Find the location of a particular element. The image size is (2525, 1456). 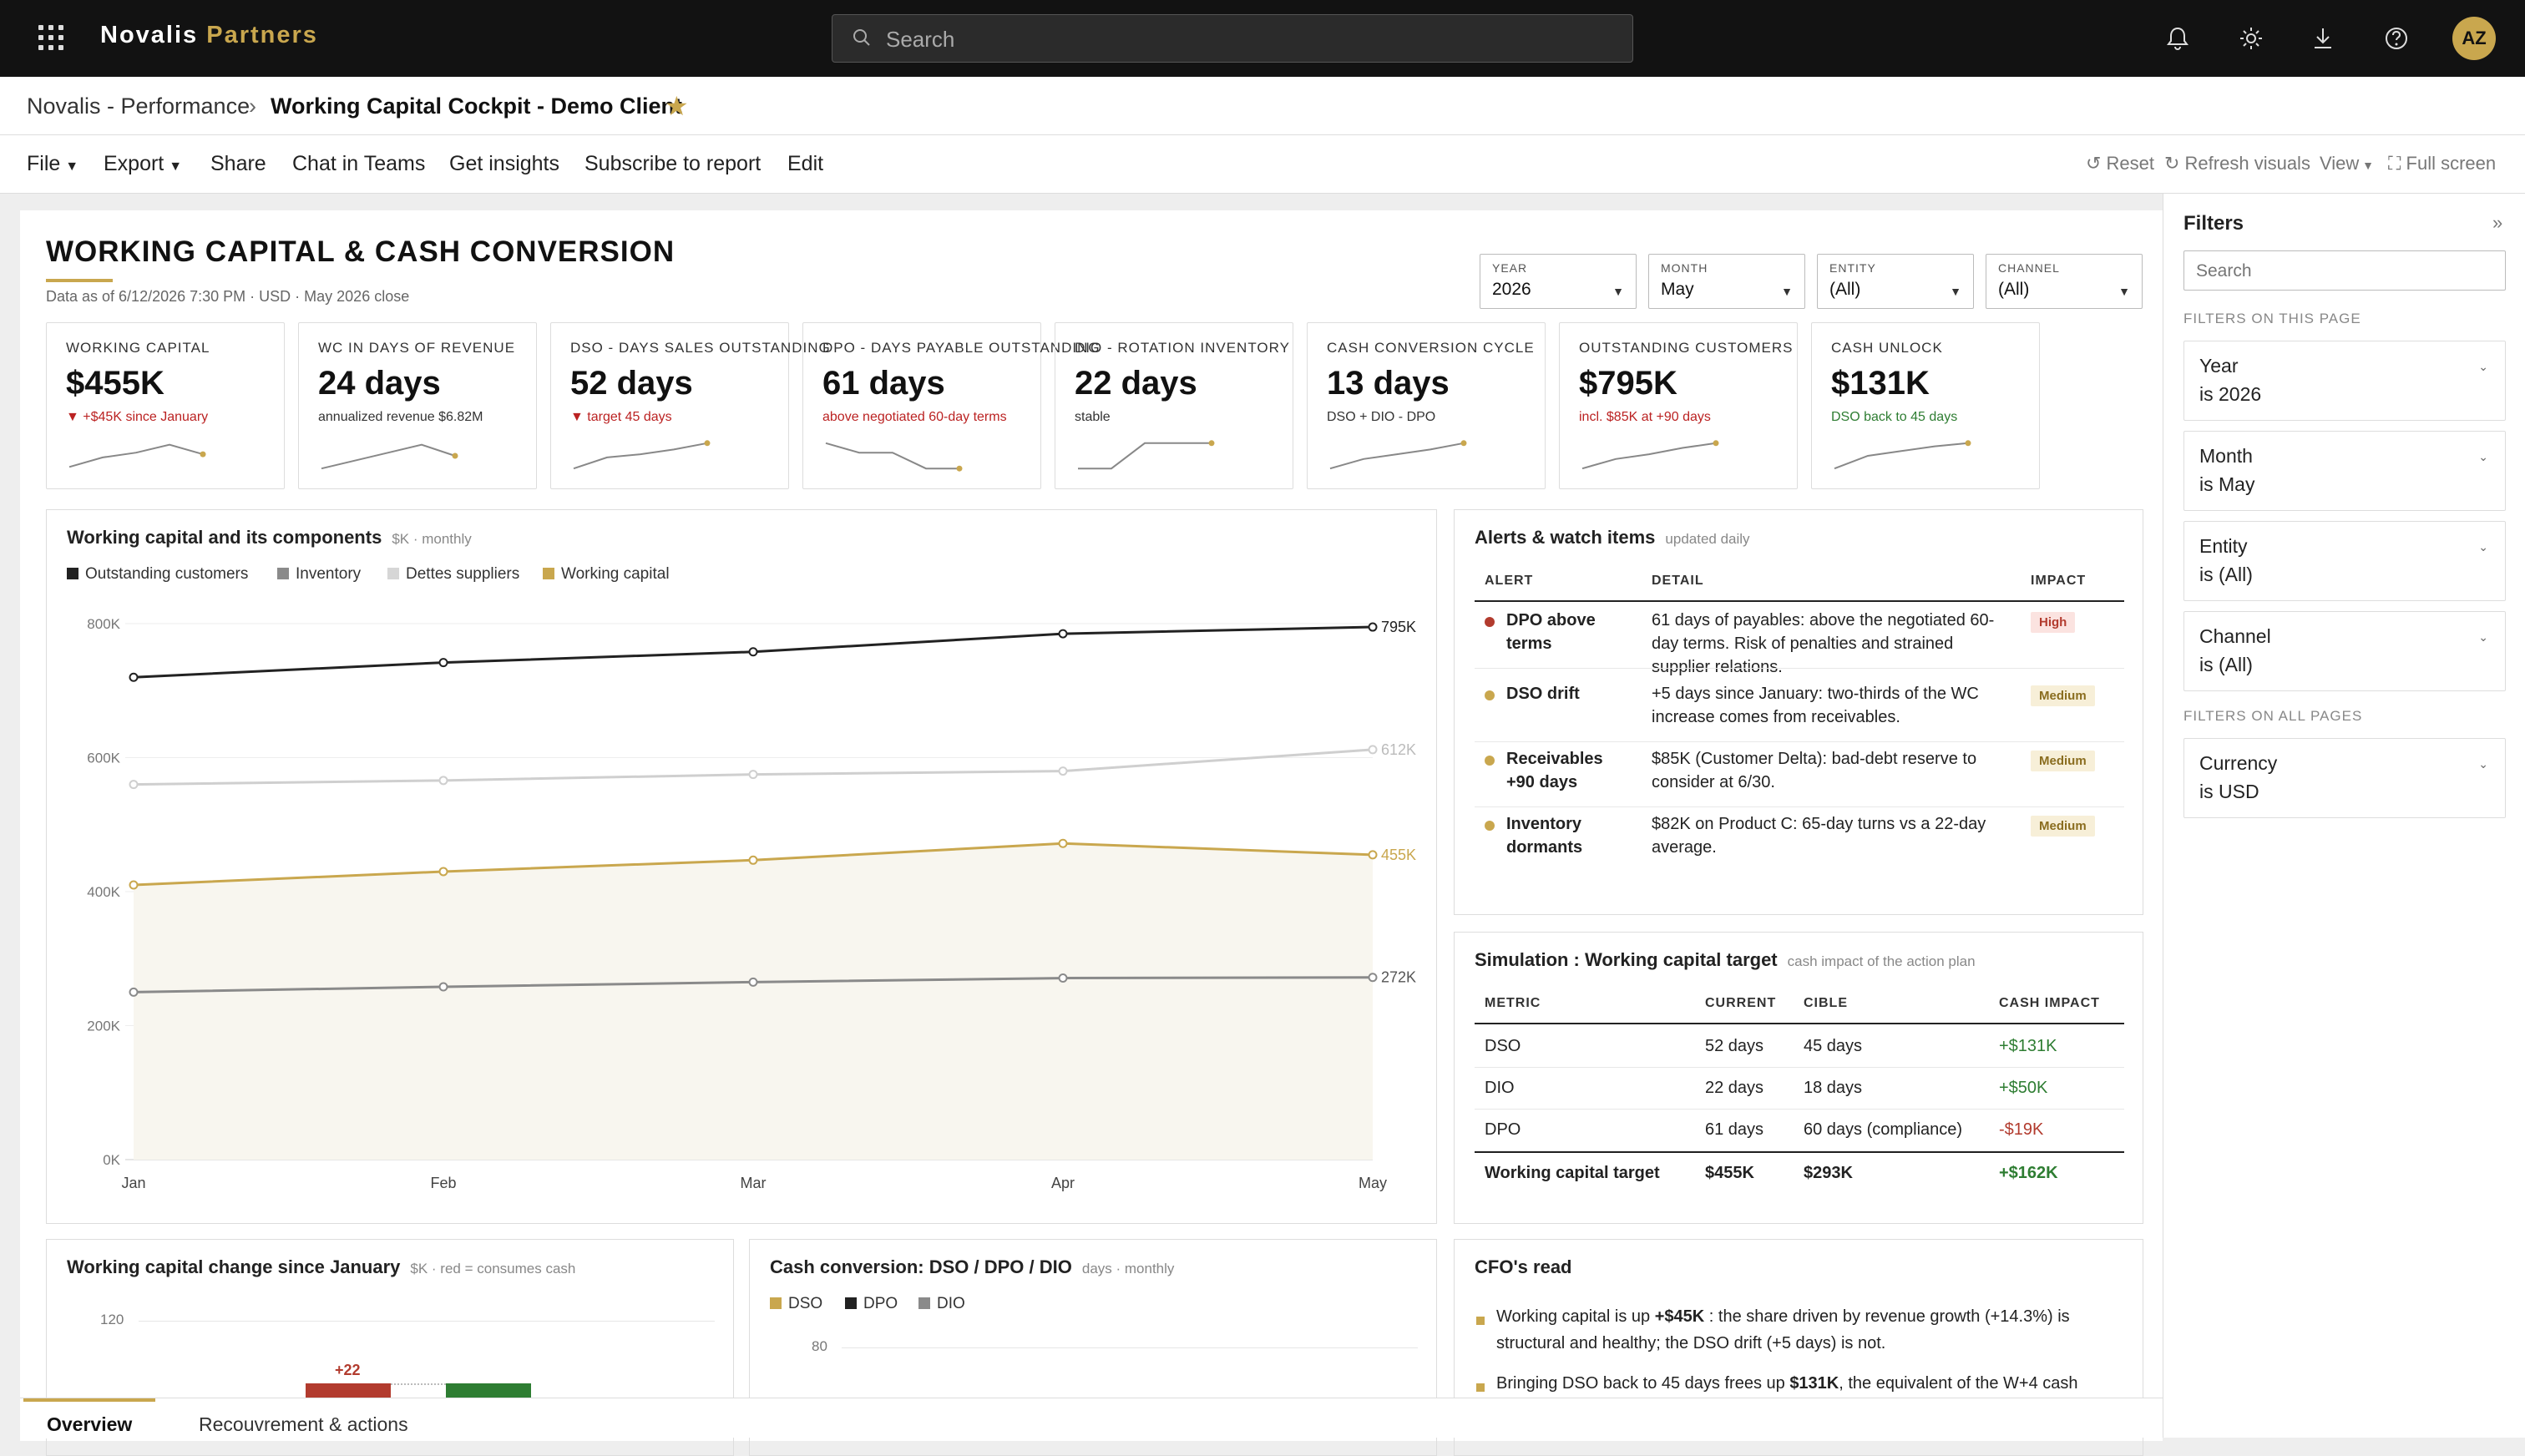

simulation-row: DPO 61 days 60 days (compliance) -$19K is located at coordinates (1799, 1130).